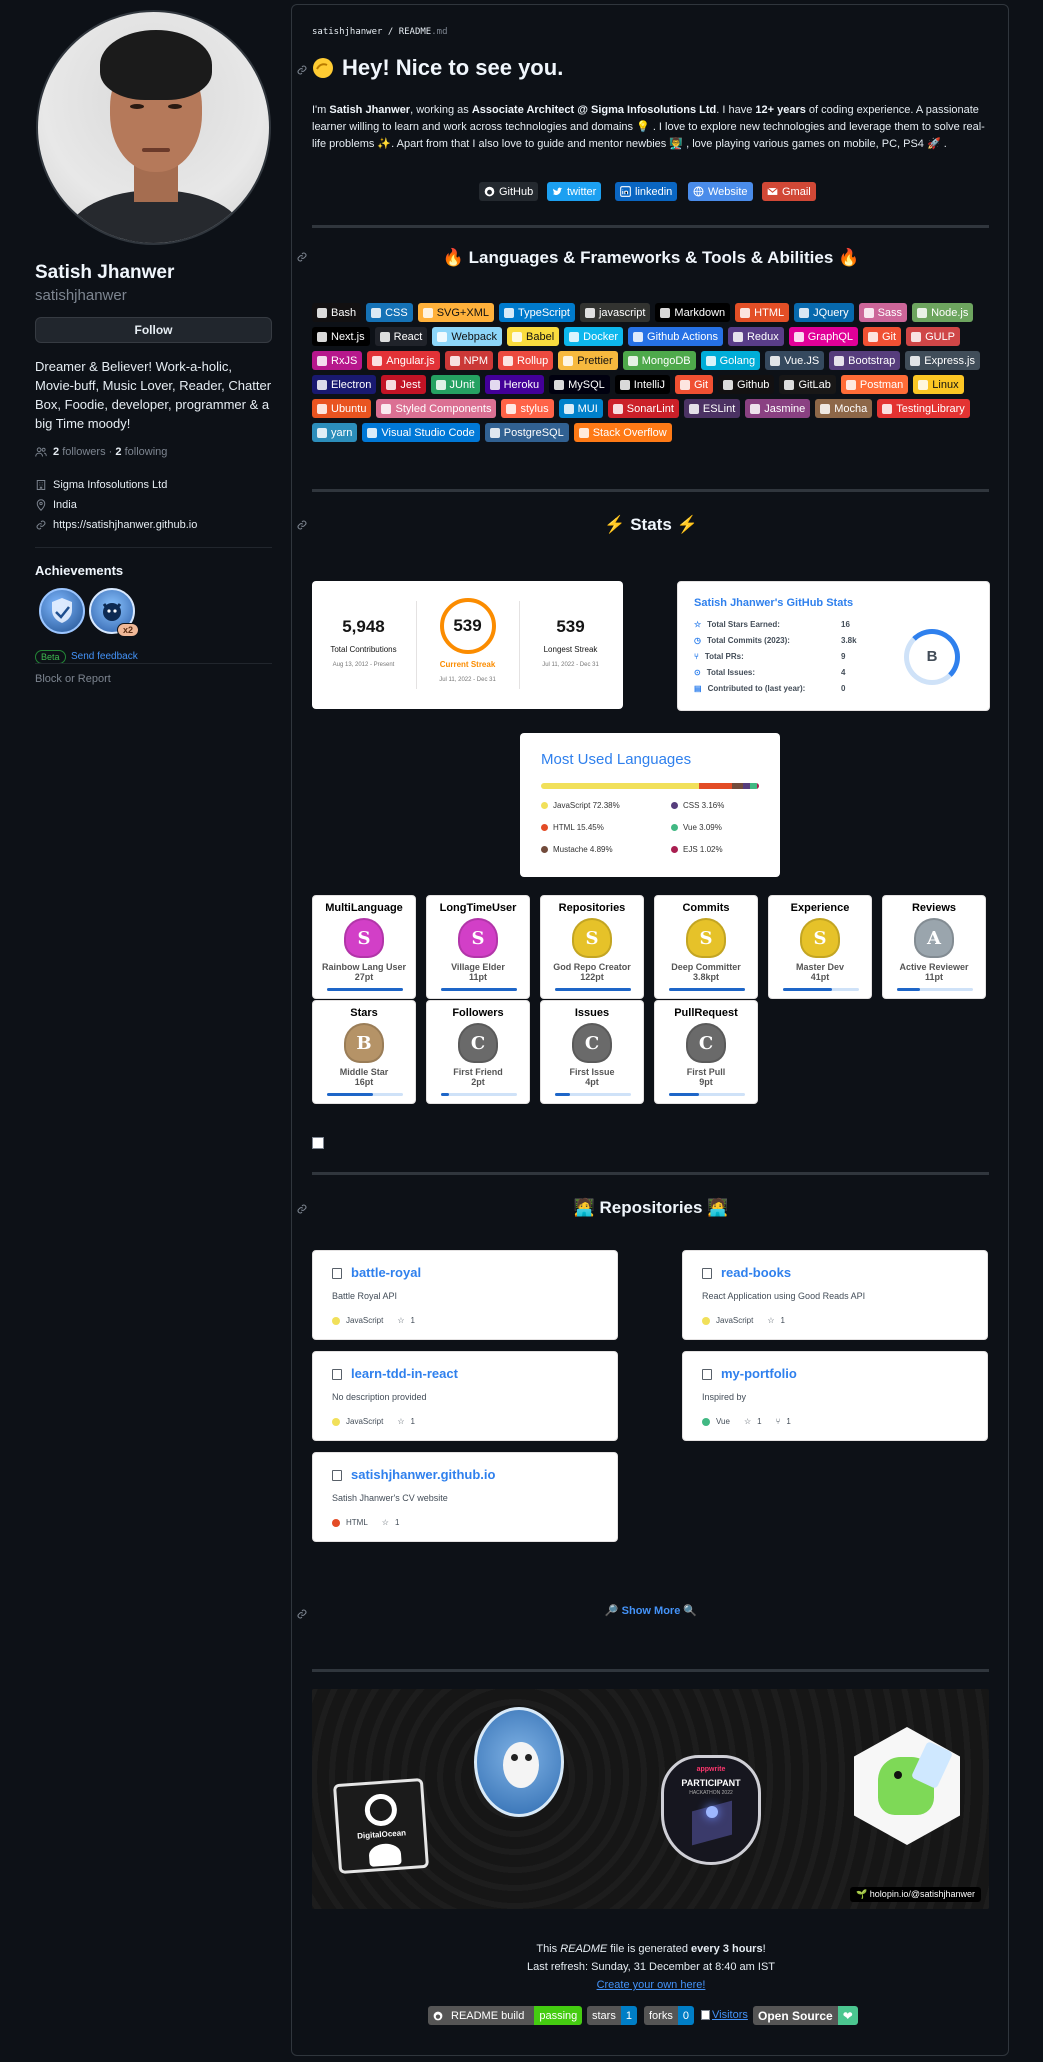 The height and width of the screenshot is (2062, 1043). What do you see at coordinates (83, 452) in the screenshot?
I see `followers-link: followers` at bounding box center [83, 452].